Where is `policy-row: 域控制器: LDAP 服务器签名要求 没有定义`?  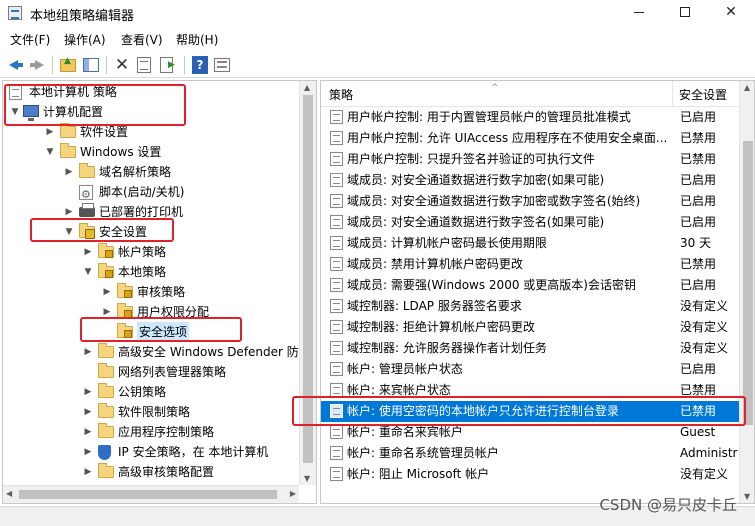 policy-row: 域控制器: LDAP 服务器签名要求 没有定义 is located at coordinates (530, 306).